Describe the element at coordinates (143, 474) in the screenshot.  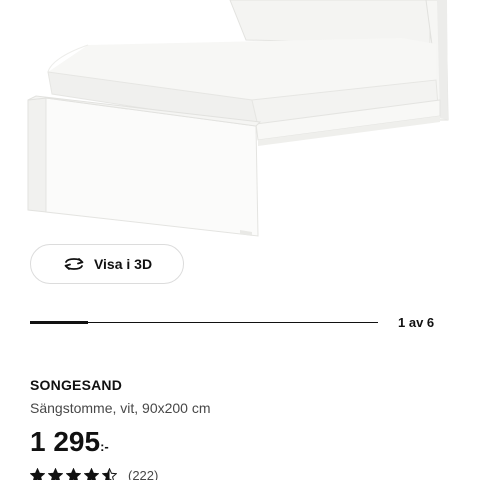
I see `review-count: (222)` at that location.